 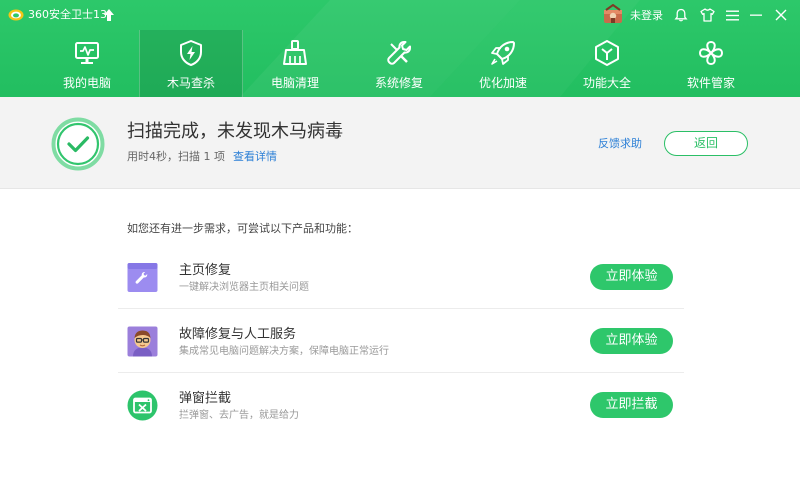 I want to click on tab-system-repair: 系统修复, so click(x=399, y=63).